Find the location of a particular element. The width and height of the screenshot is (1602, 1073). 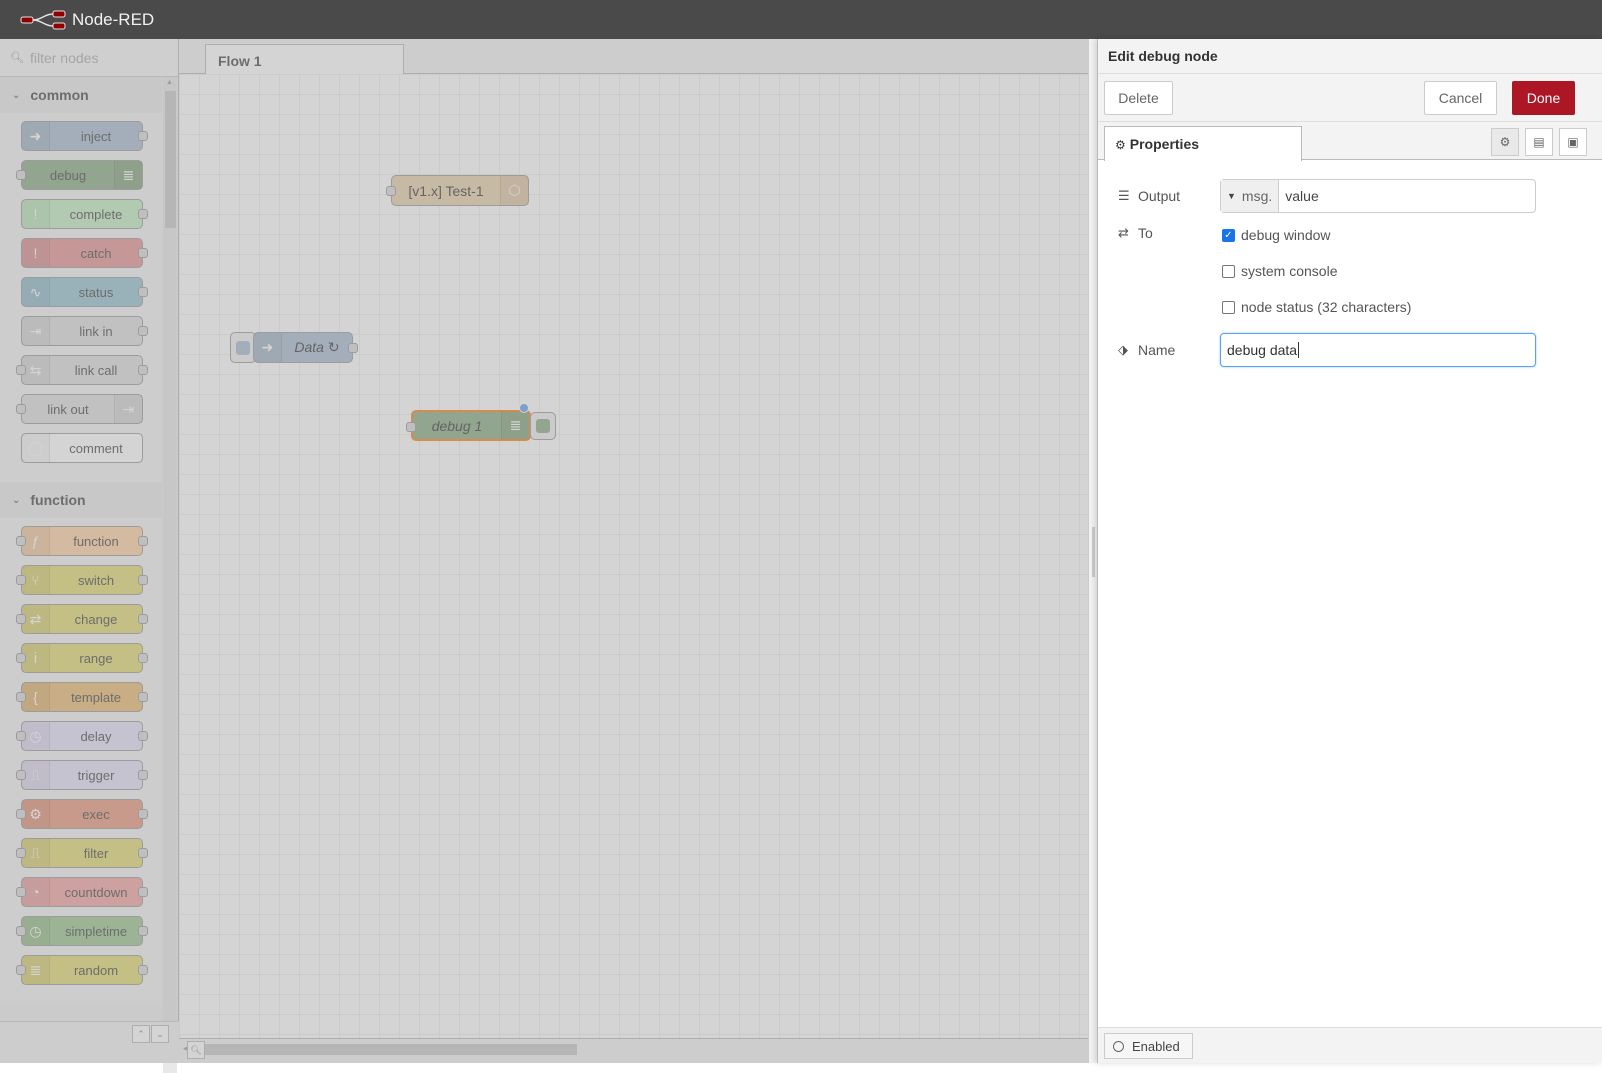

enabled-label: Enabled is located at coordinates (1156, 1046).